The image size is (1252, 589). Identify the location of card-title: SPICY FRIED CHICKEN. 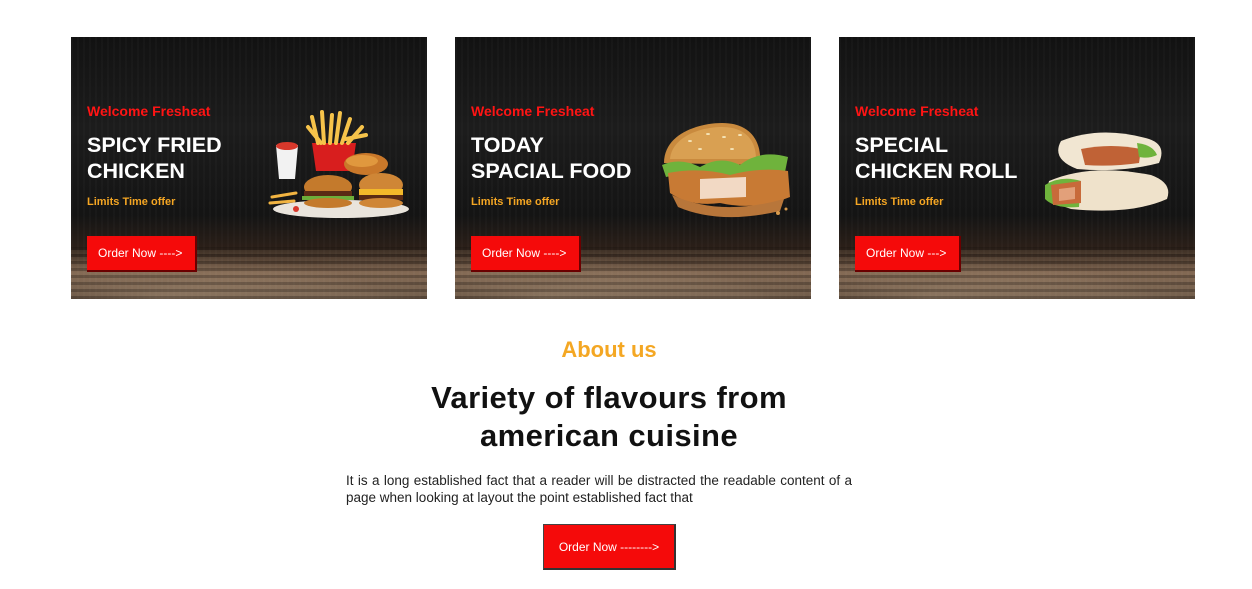
(154, 158).